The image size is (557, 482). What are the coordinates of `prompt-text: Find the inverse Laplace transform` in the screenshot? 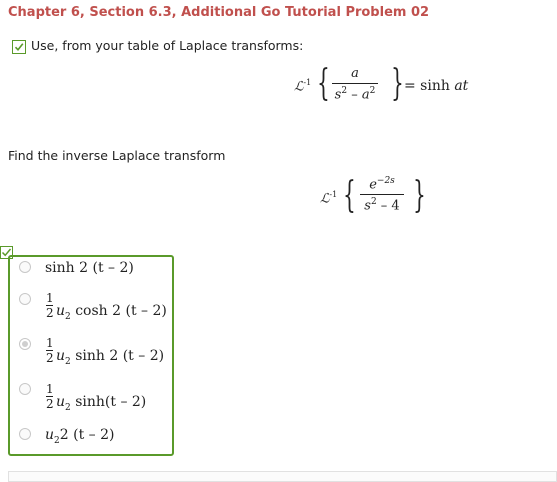 It's located at (117, 155).